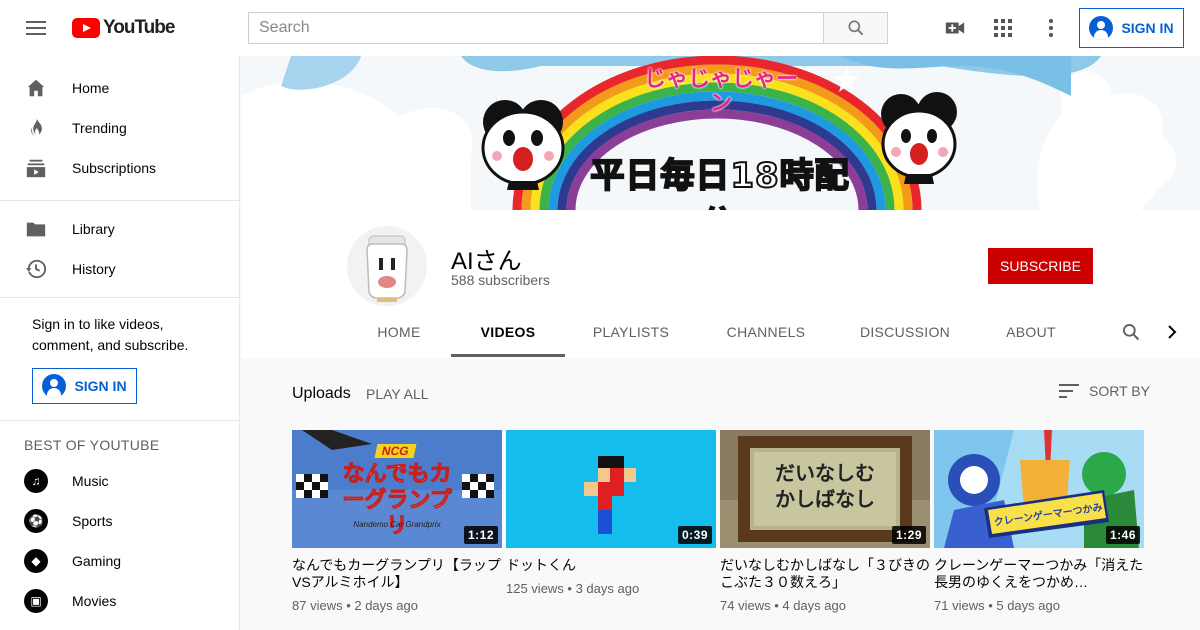 Image resolution: width=1200 pixels, height=630 pixels. What do you see at coordinates (36, 88) in the screenshot?
I see `home-icon` at bounding box center [36, 88].